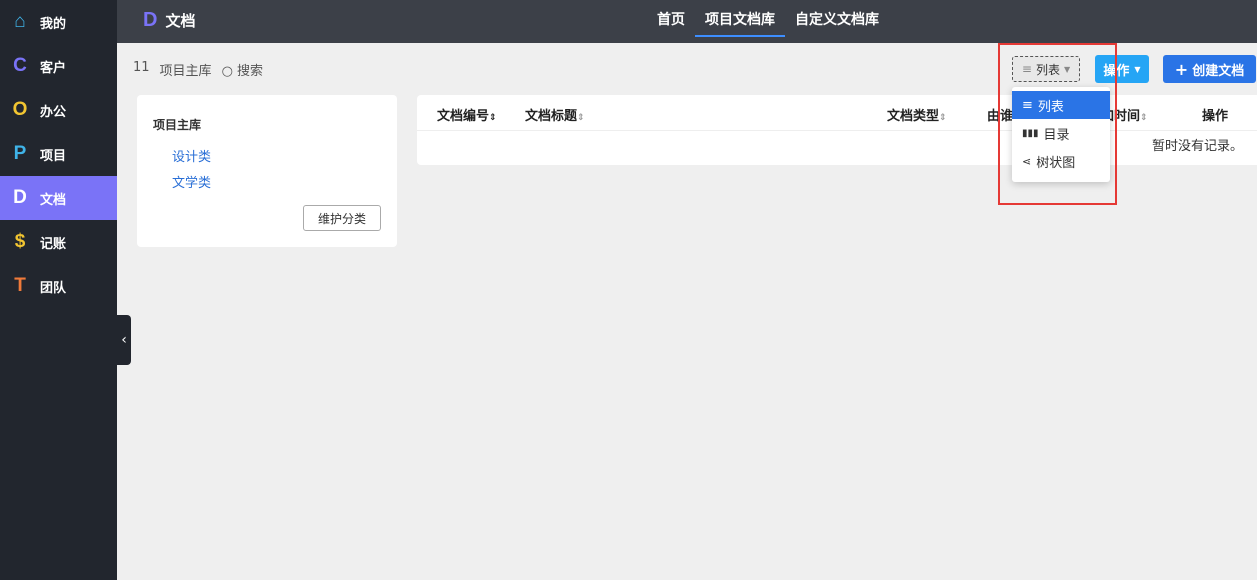 The height and width of the screenshot is (580, 1257). I want to click on col-doc-title: 文档标题⇕, so click(555, 114).